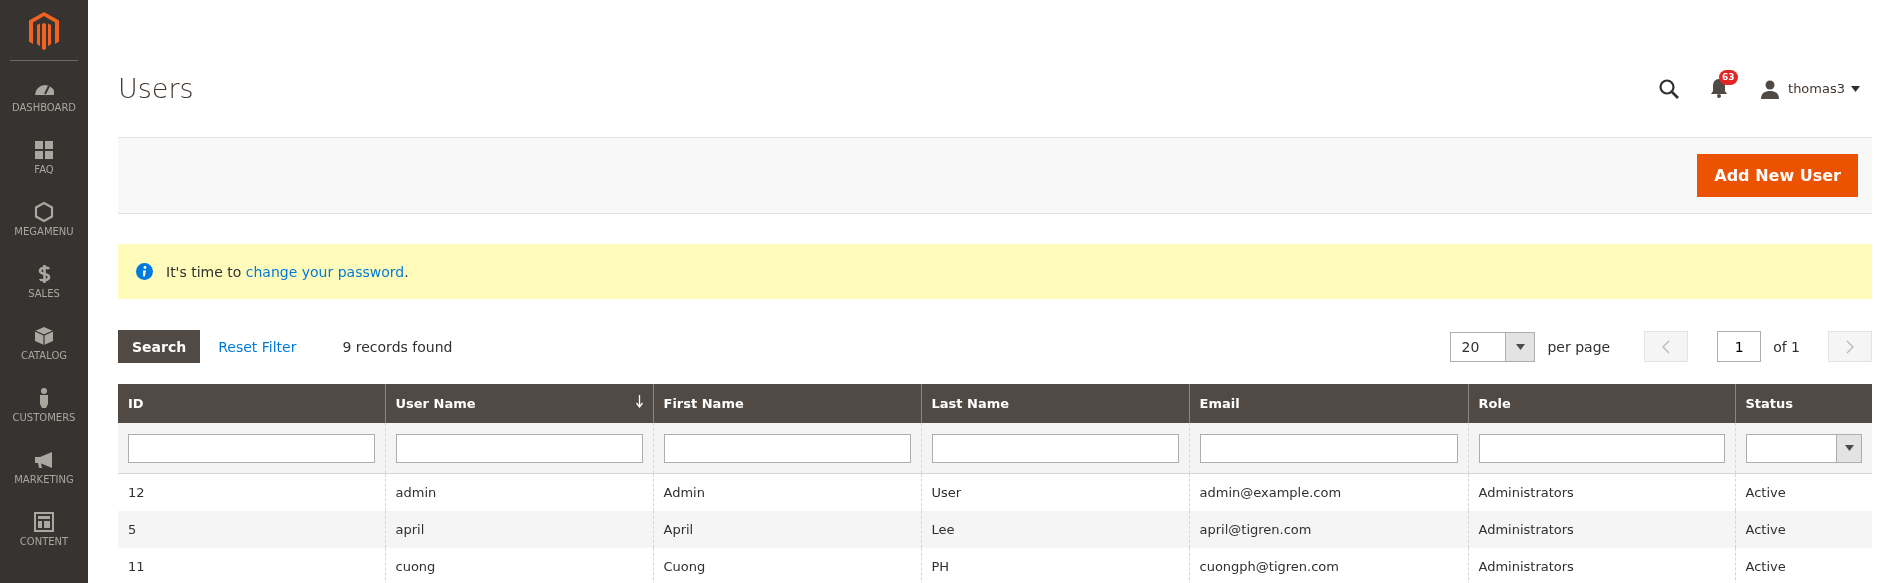 Image resolution: width=1885 pixels, height=583 pixels. I want to click on table-cell: Lee, so click(1055, 529).